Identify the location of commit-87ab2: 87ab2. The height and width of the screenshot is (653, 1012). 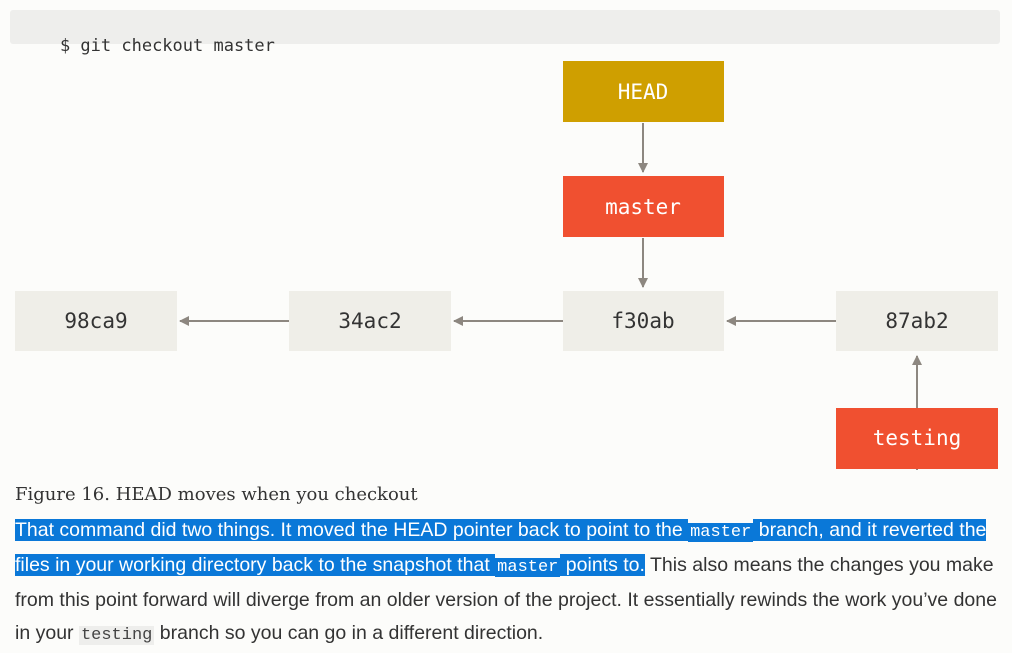
(917, 321).